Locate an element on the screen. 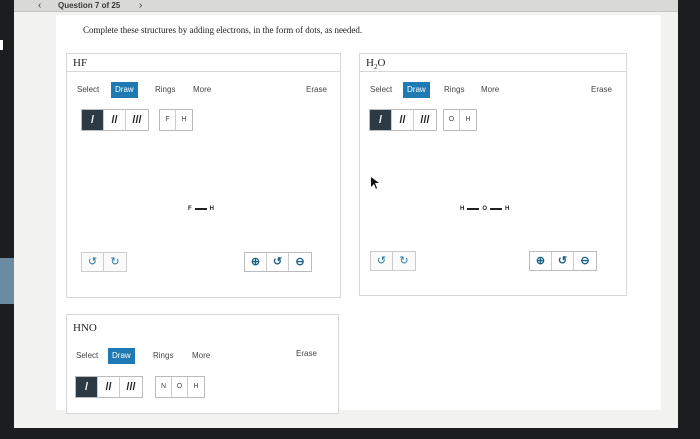 The width and height of the screenshot is (700, 439). previous-question-icon: ‹ is located at coordinates (39, 6).